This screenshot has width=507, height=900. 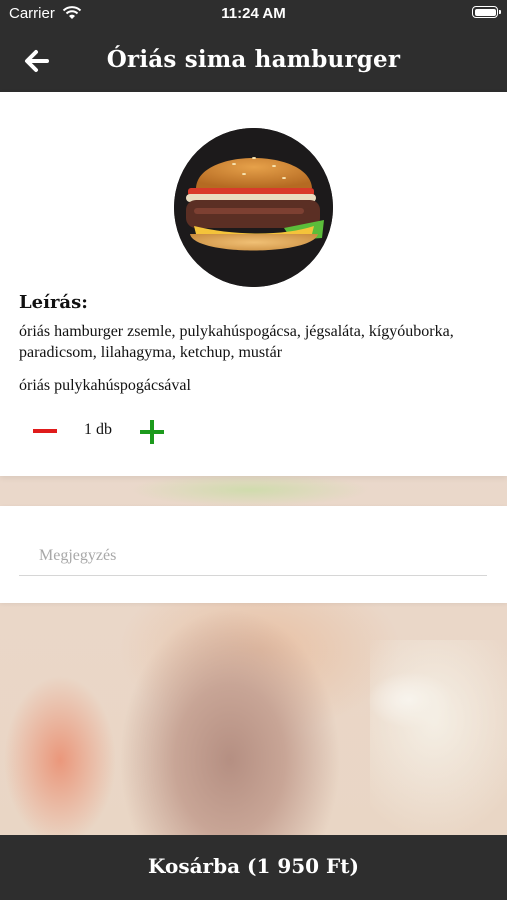 I want to click on burger-photo, so click(x=253, y=207).